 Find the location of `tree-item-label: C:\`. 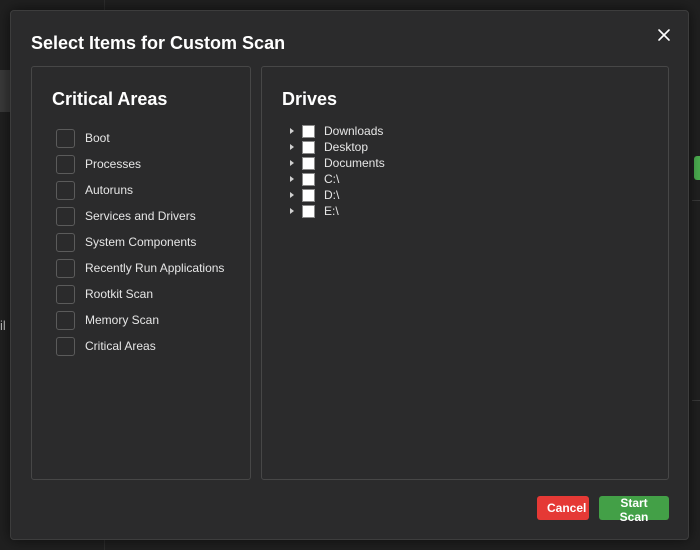

tree-item-label: C:\ is located at coordinates (332, 179).